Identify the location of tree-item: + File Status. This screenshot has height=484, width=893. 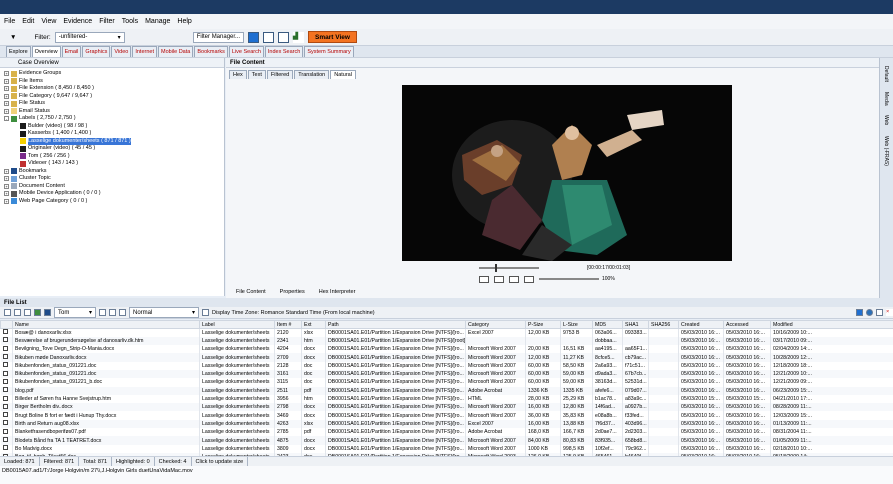
(114, 104).